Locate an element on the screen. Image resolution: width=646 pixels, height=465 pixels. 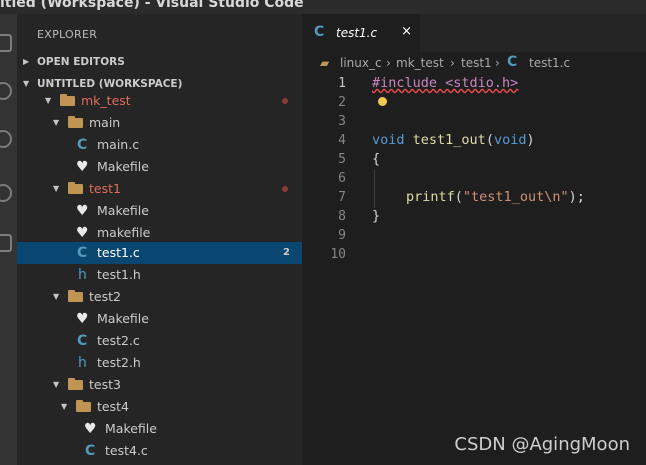
extensions-icon is located at coordinates (6, 243).